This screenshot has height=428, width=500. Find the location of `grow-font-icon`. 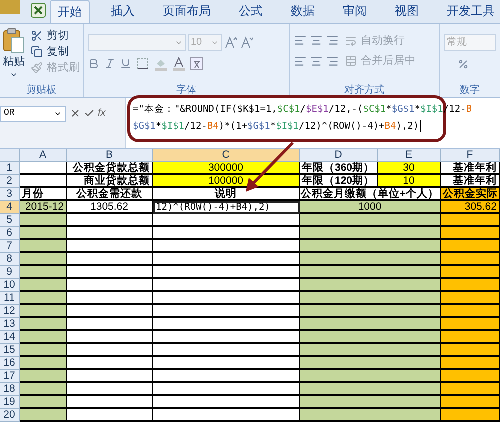

grow-font-icon is located at coordinates (231, 43).